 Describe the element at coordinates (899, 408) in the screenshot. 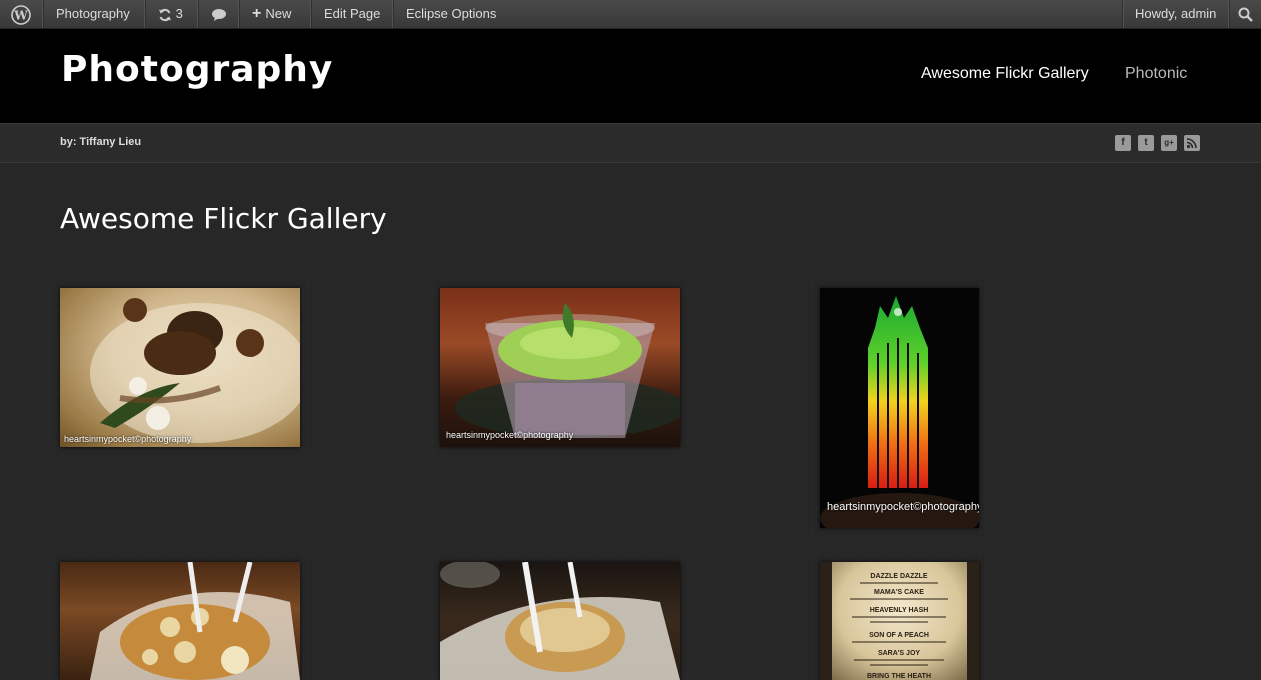

I see `gallery-photo-lit-tower: heartsinmypocket©photography` at that location.